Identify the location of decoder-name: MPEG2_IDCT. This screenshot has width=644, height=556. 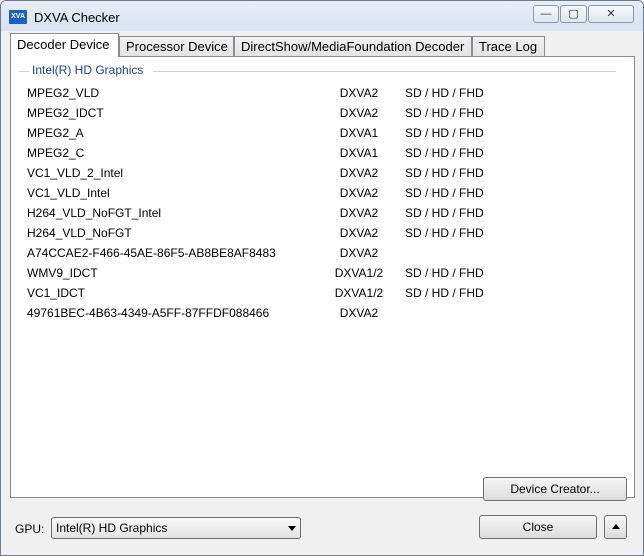
(65, 113).